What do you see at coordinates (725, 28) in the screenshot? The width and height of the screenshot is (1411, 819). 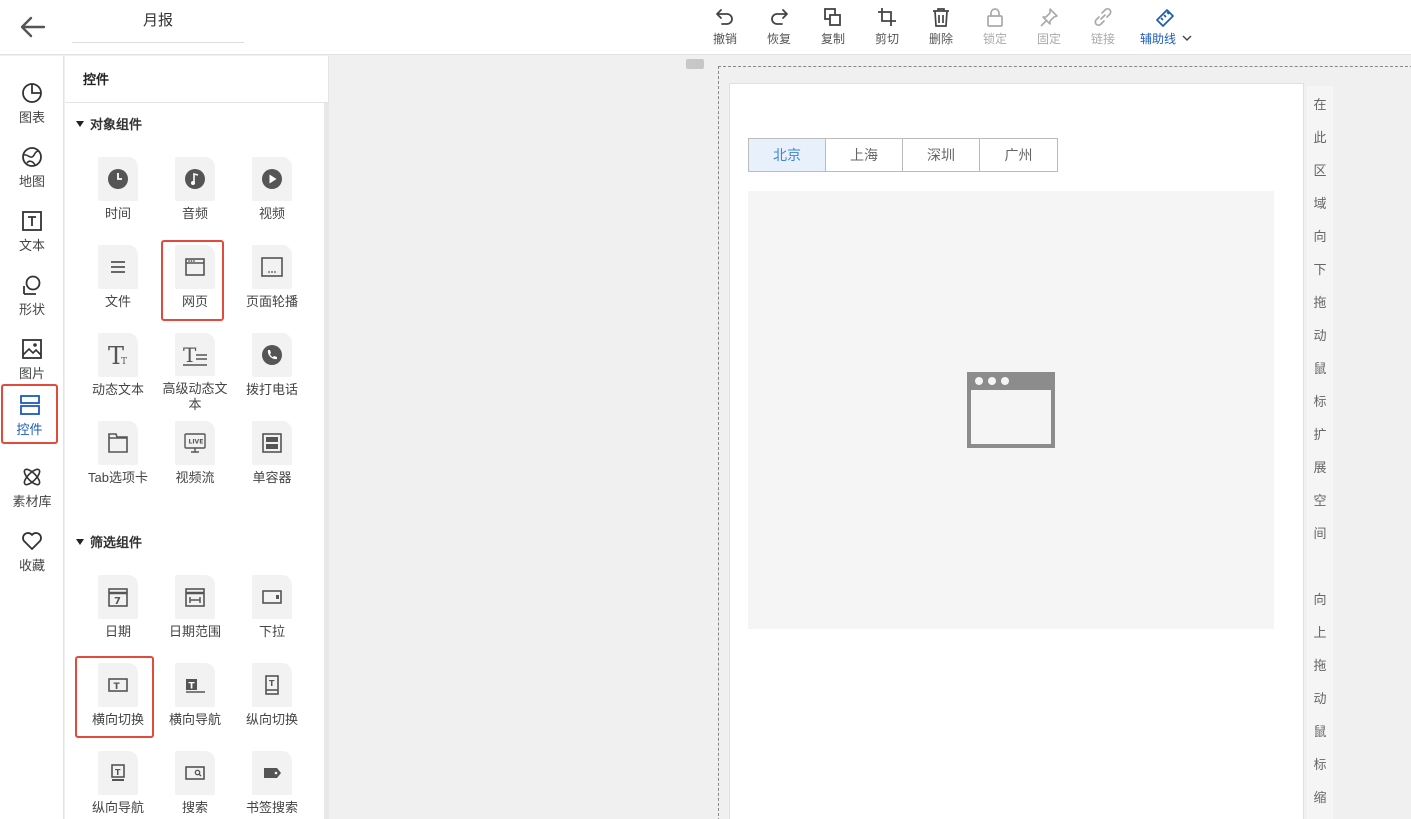 I see `undo-button: 撤销` at bounding box center [725, 28].